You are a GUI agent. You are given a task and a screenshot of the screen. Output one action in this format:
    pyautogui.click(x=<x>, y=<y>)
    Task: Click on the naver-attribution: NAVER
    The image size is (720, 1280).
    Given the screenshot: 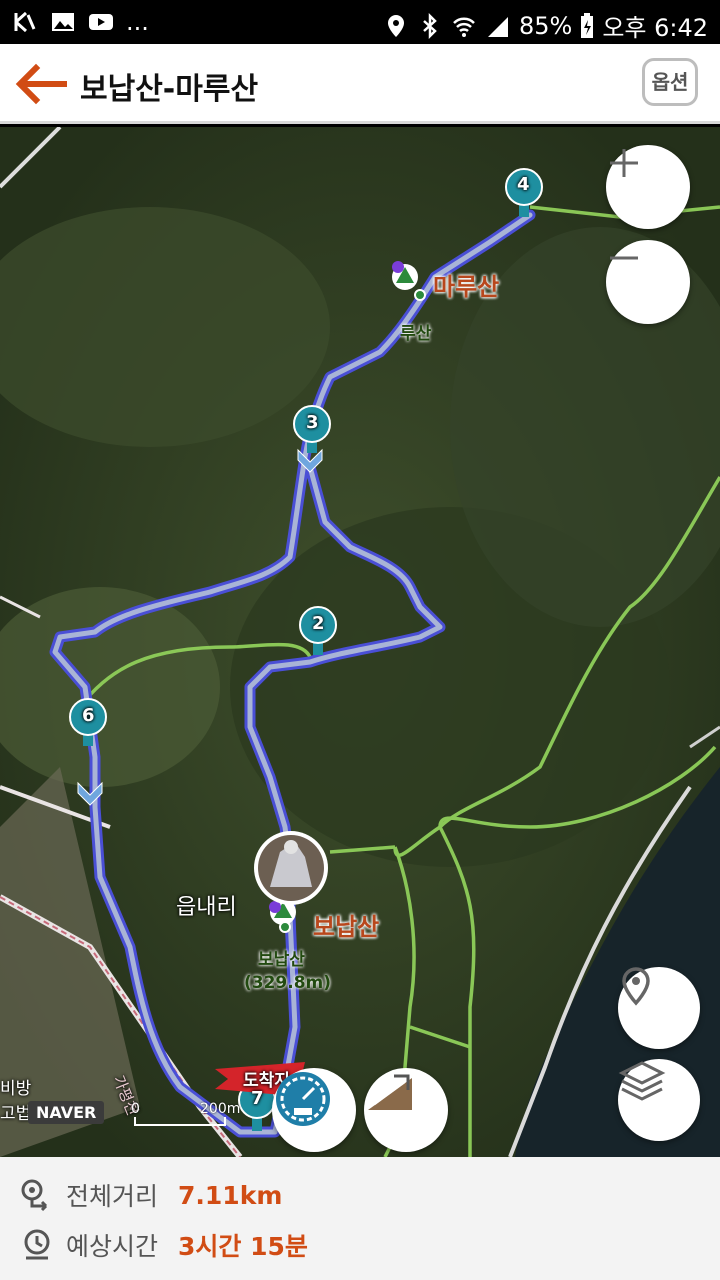 What is the action you would take?
    pyautogui.click(x=66, y=1112)
    